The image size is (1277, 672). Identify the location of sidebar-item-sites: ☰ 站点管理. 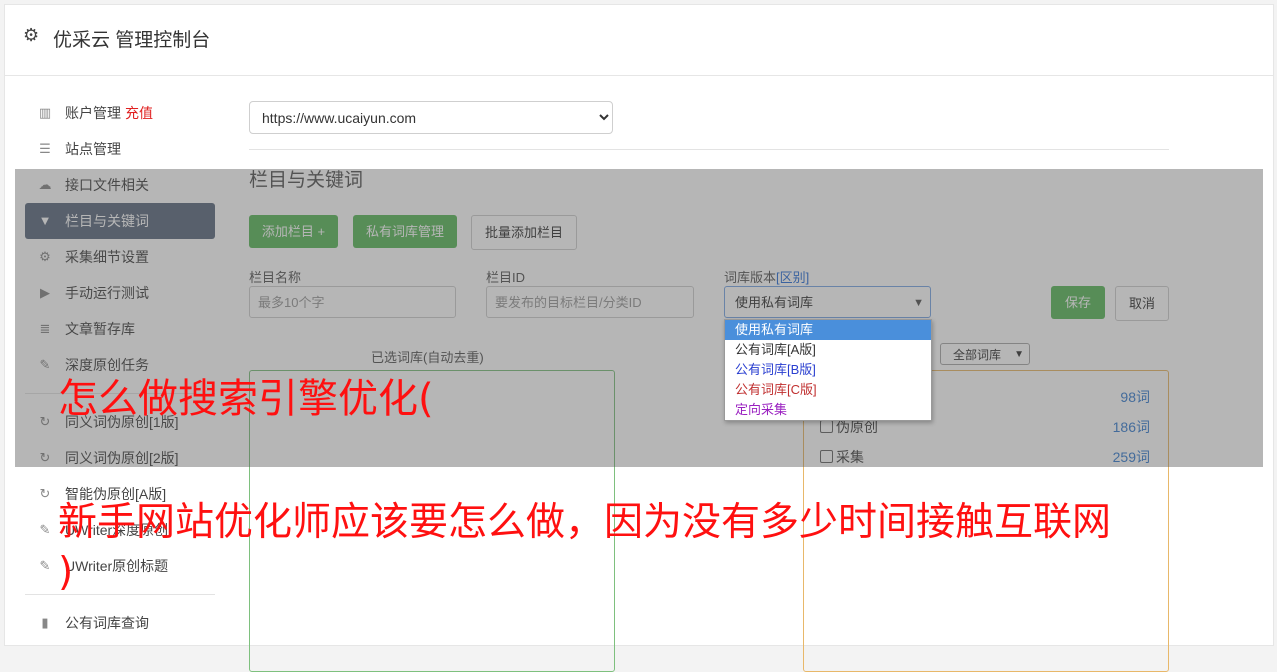
(120, 149).